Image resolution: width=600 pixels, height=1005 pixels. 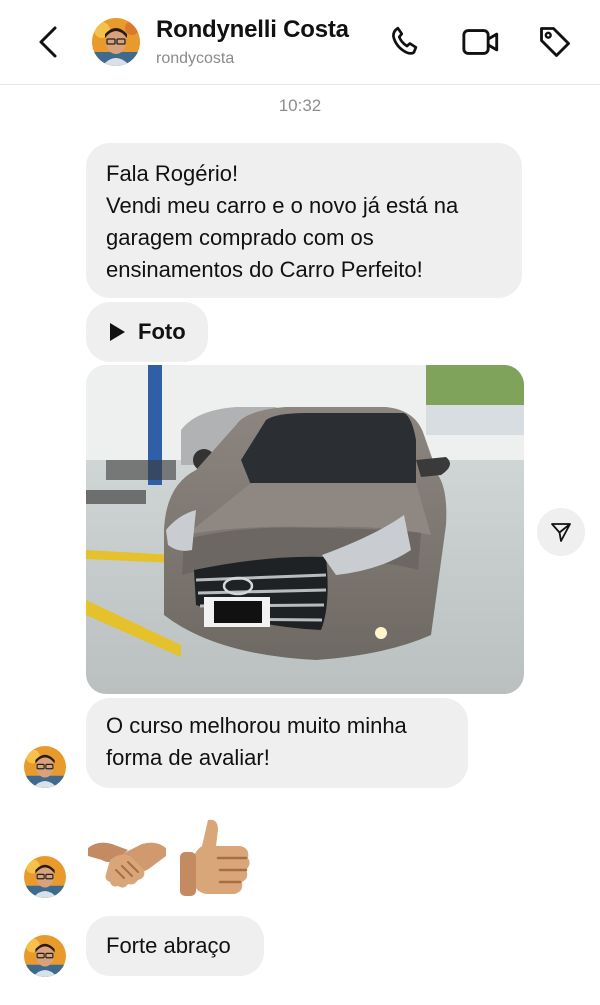 What do you see at coordinates (127, 865) in the screenshot?
I see `handshake-icon` at bounding box center [127, 865].